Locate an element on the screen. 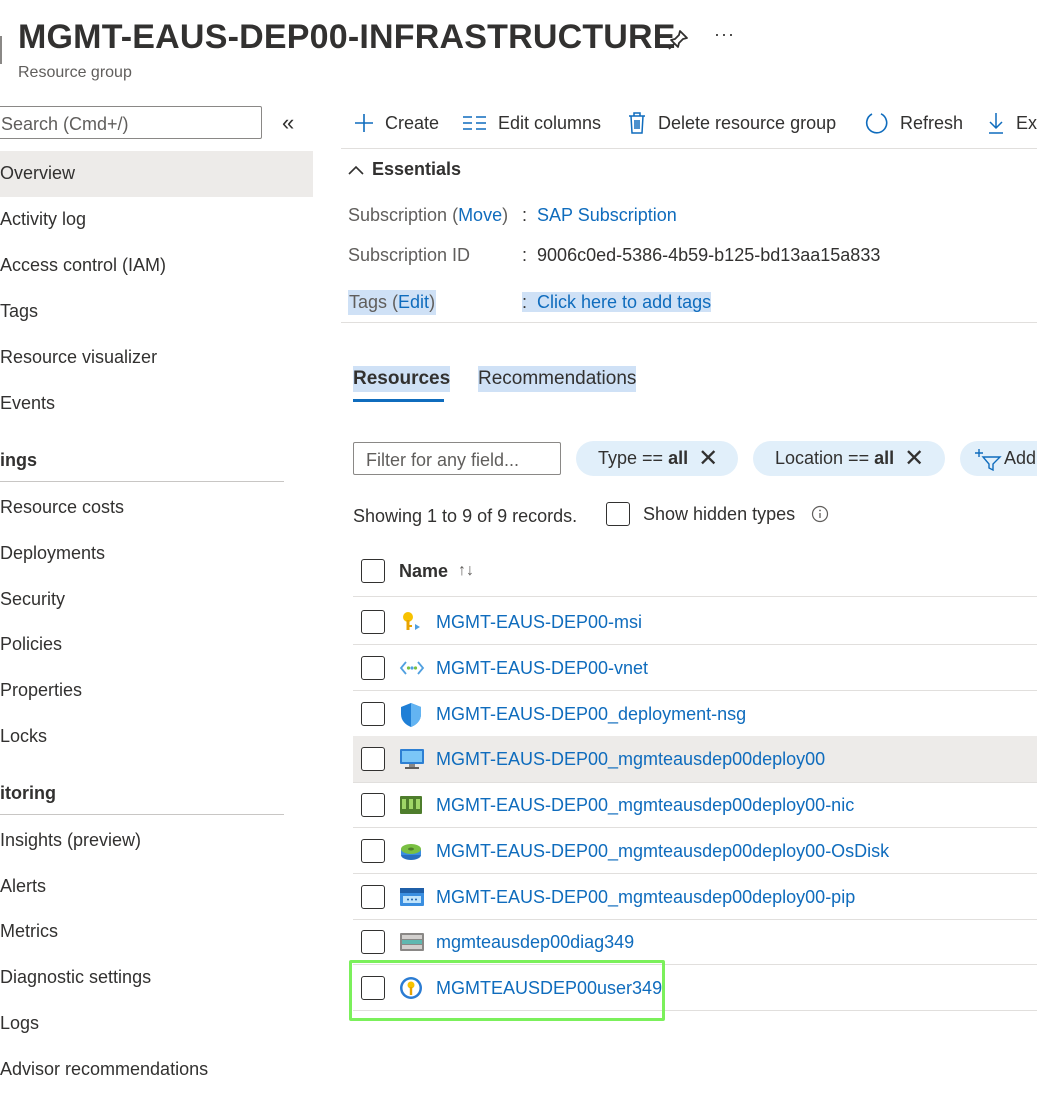  pin-icon is located at coordinates (678, 40).